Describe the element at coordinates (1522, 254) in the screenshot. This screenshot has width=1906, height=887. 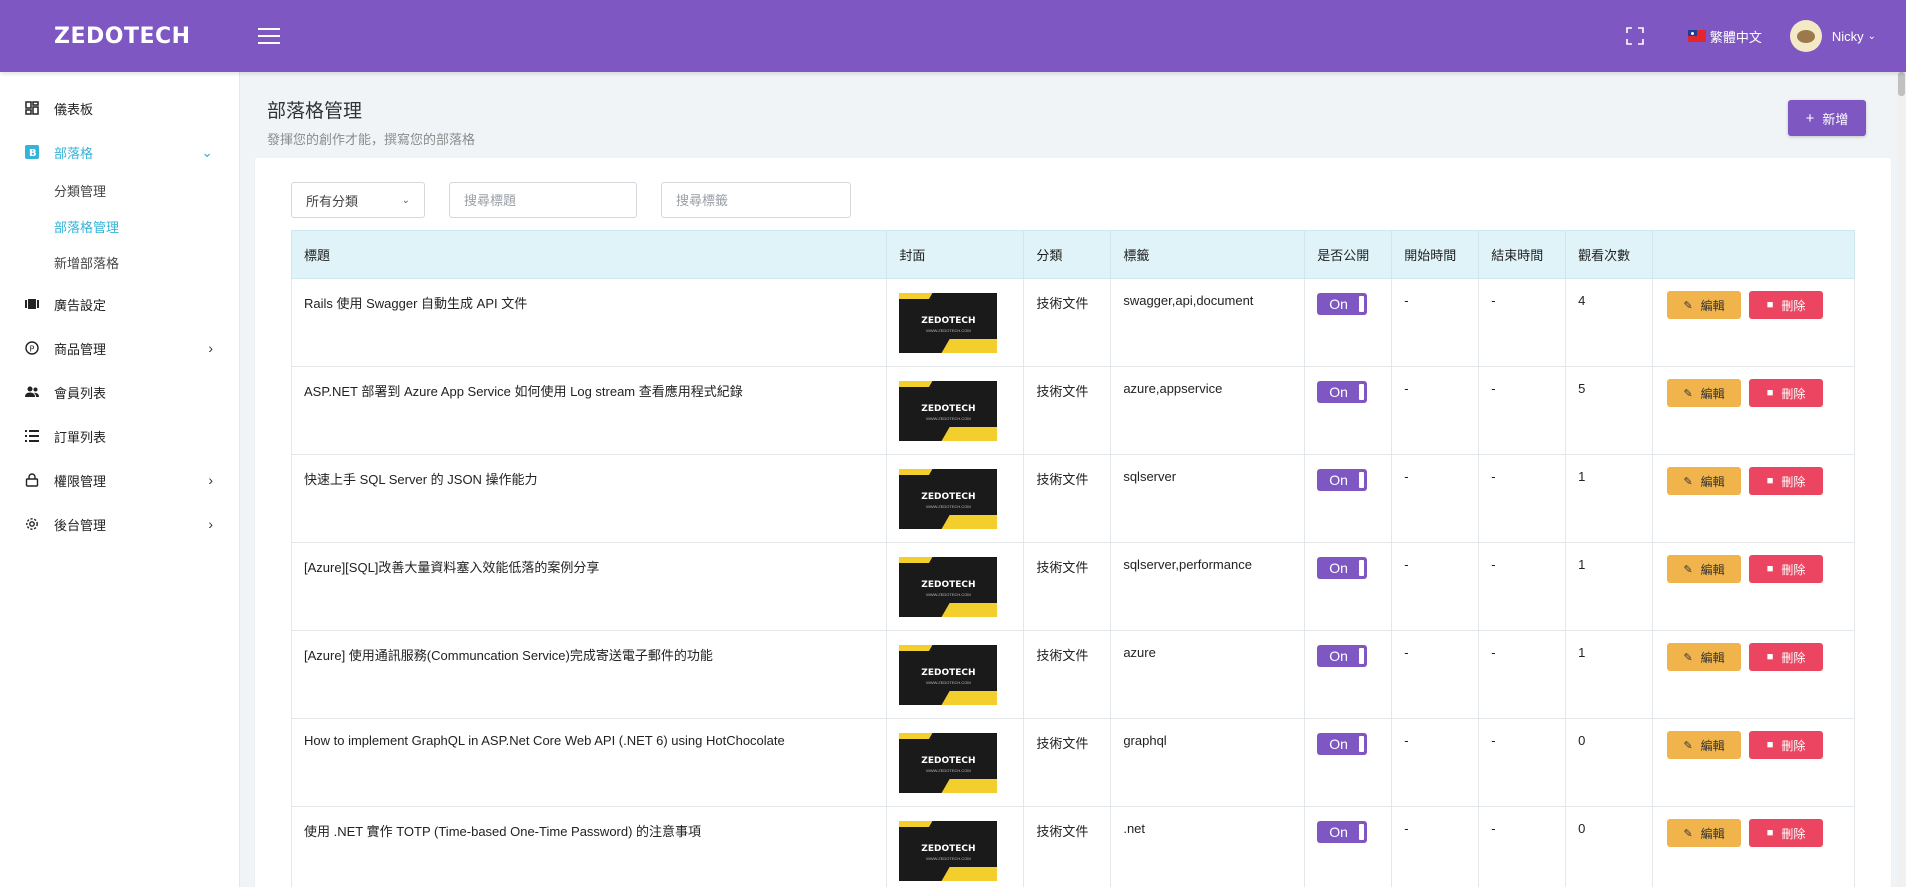
I see `column-header-end: 結束時間` at that location.